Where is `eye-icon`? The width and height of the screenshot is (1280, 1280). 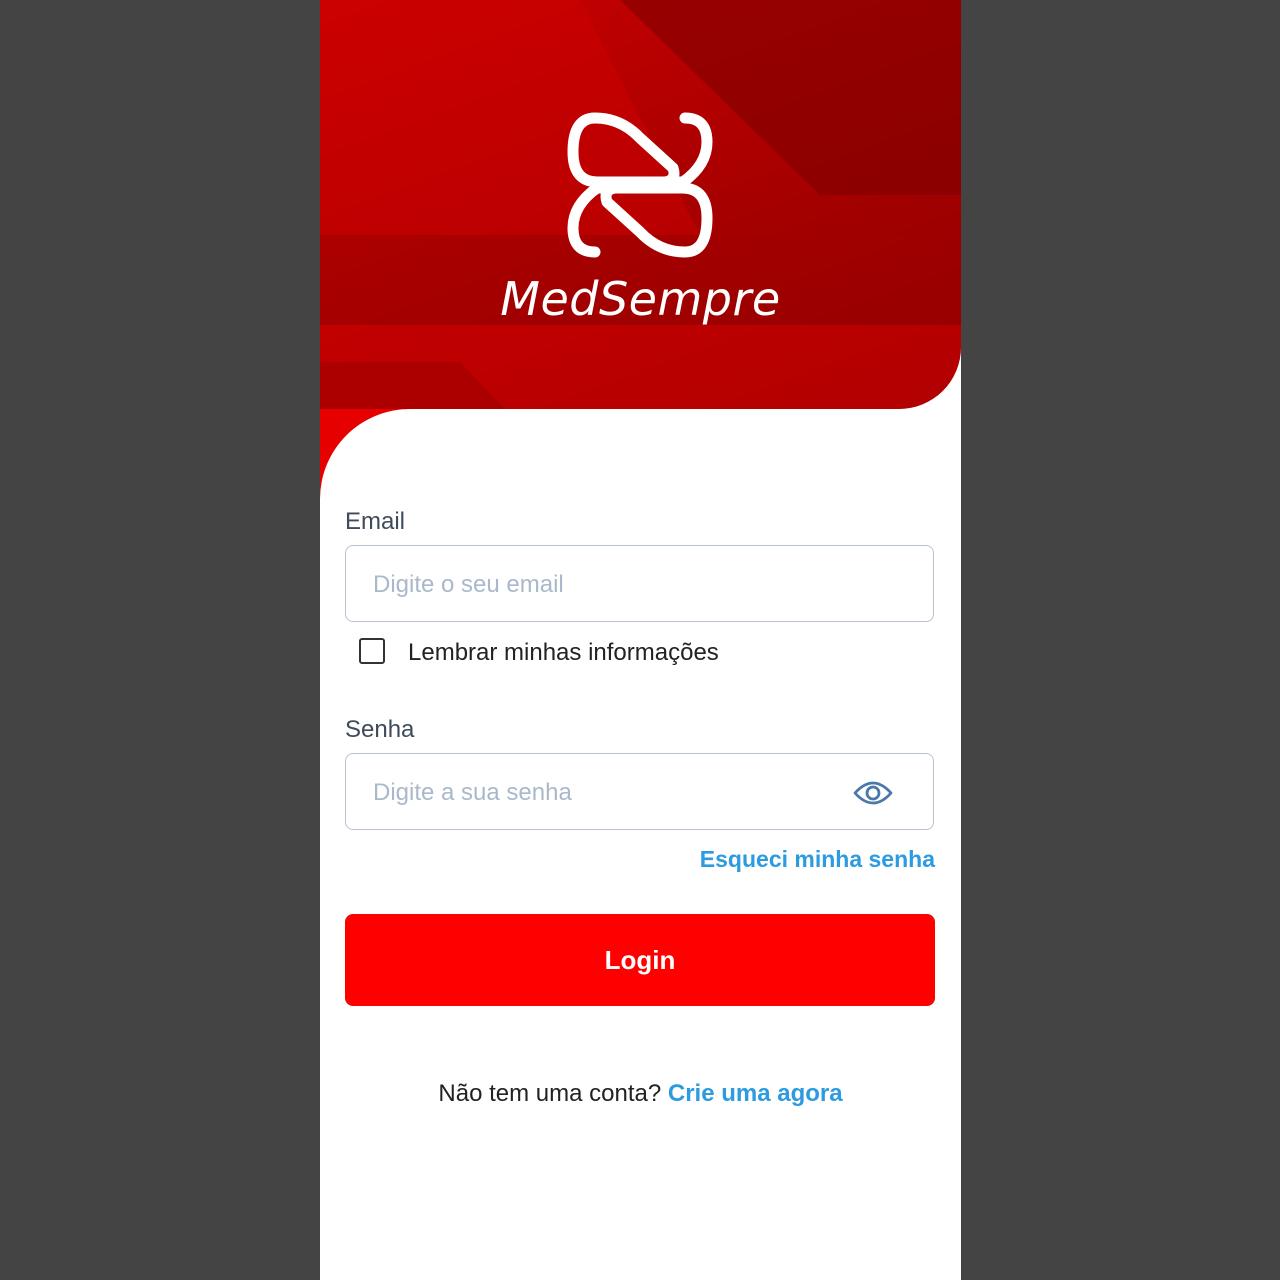 eye-icon is located at coordinates (873, 793).